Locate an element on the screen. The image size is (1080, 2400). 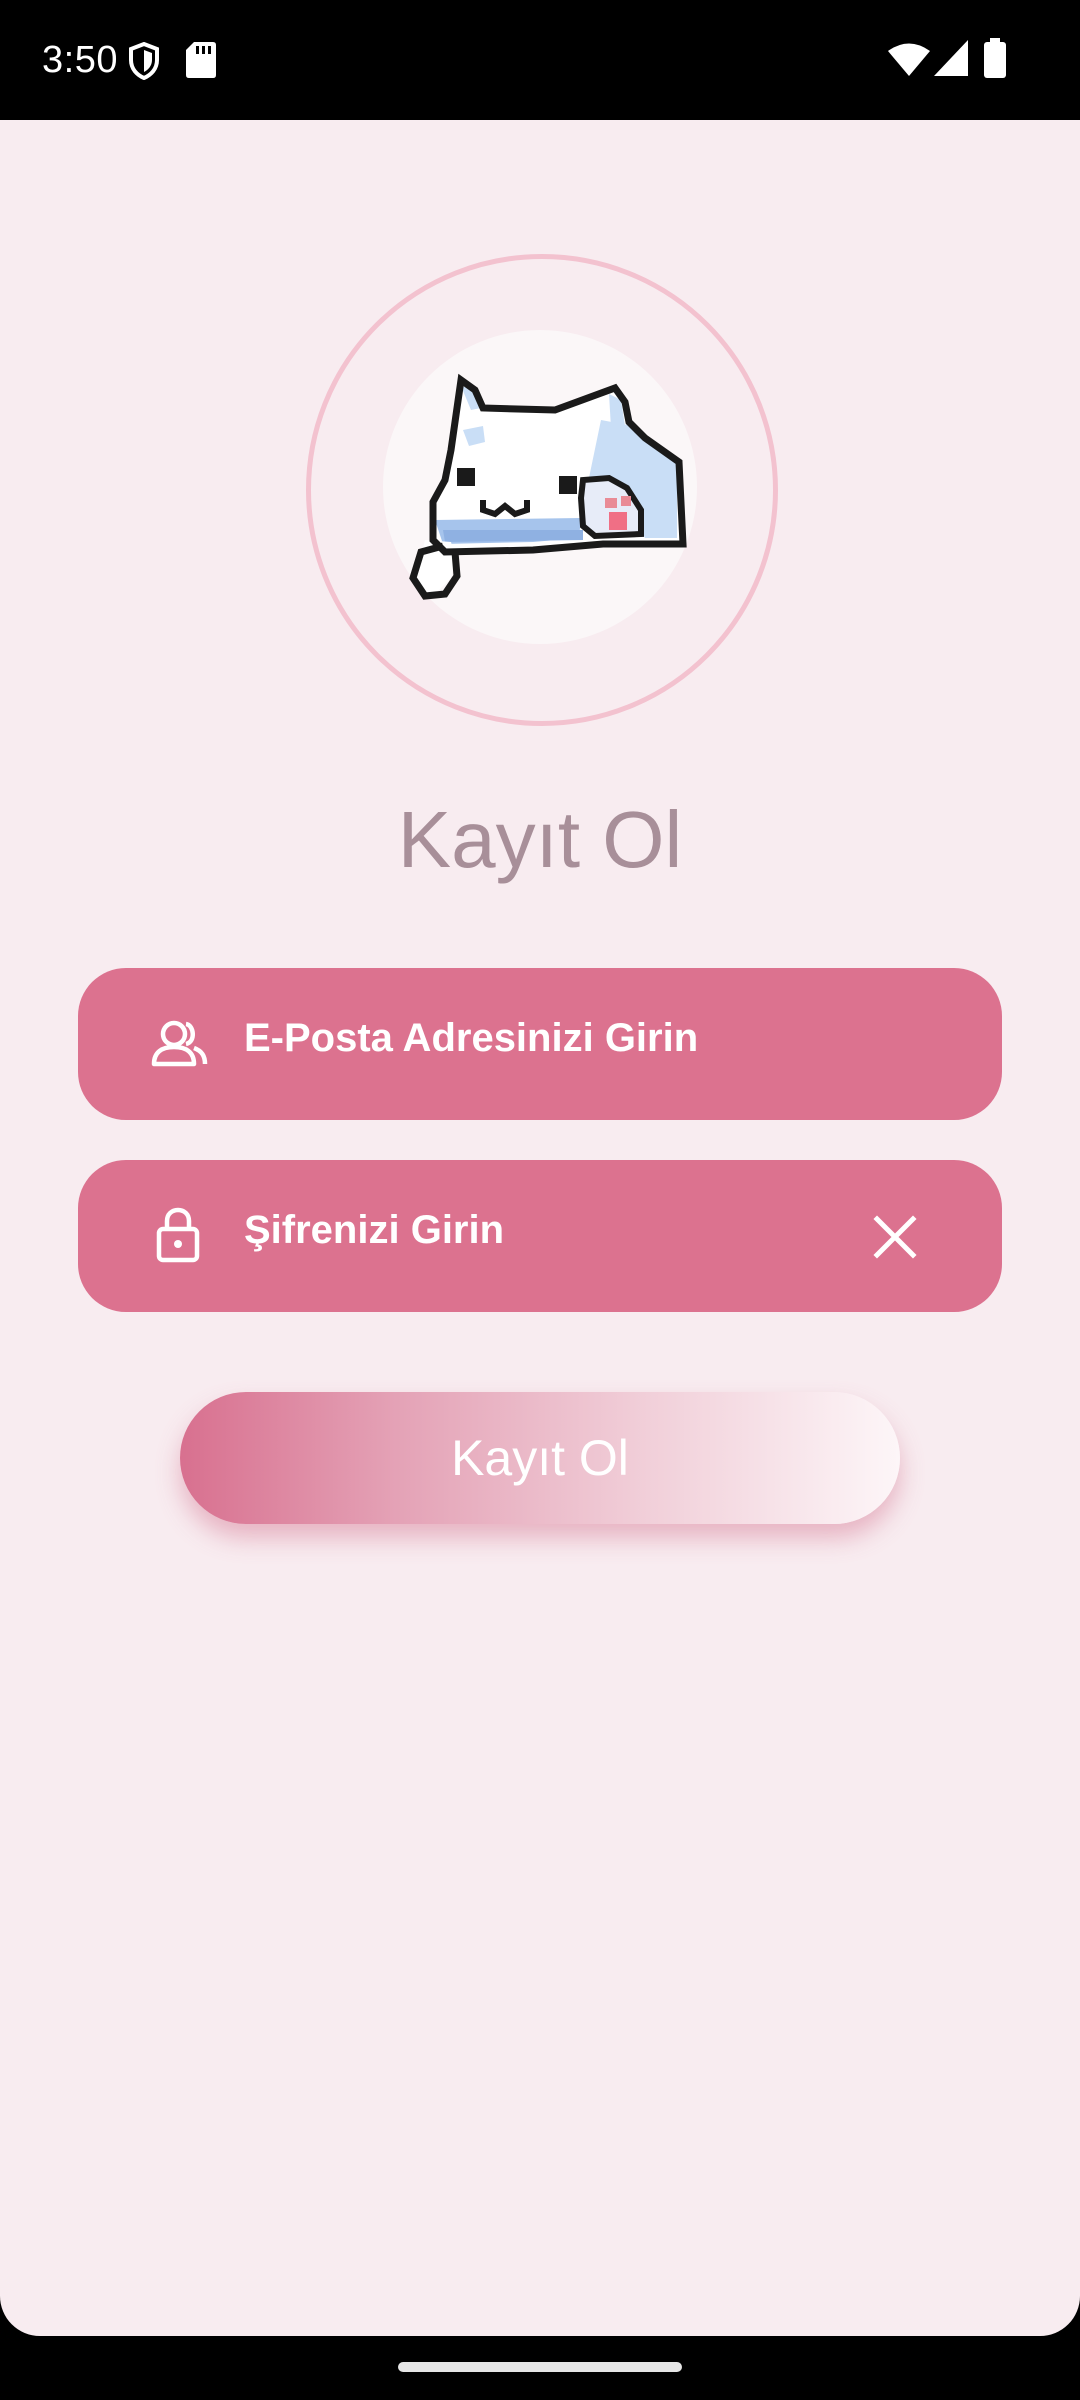
status-time: 3:50 is located at coordinates (80, 60).